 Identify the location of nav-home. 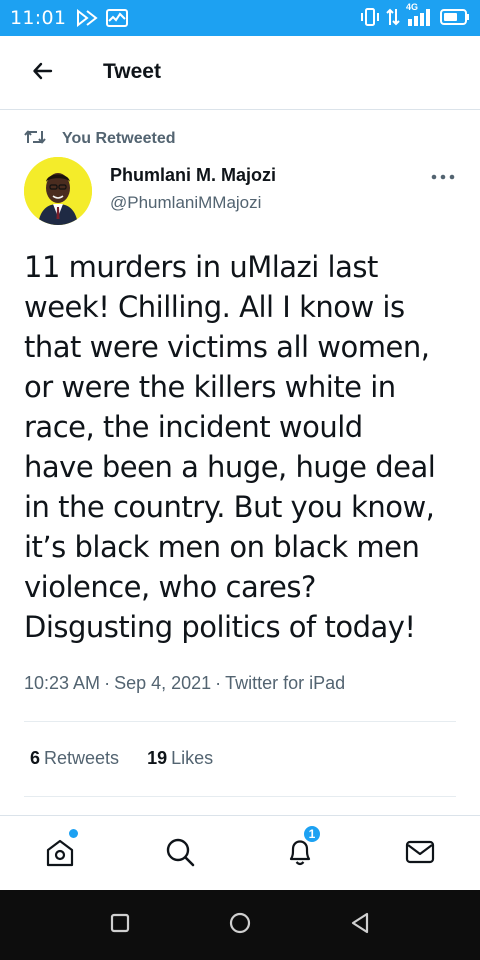
(60, 851).